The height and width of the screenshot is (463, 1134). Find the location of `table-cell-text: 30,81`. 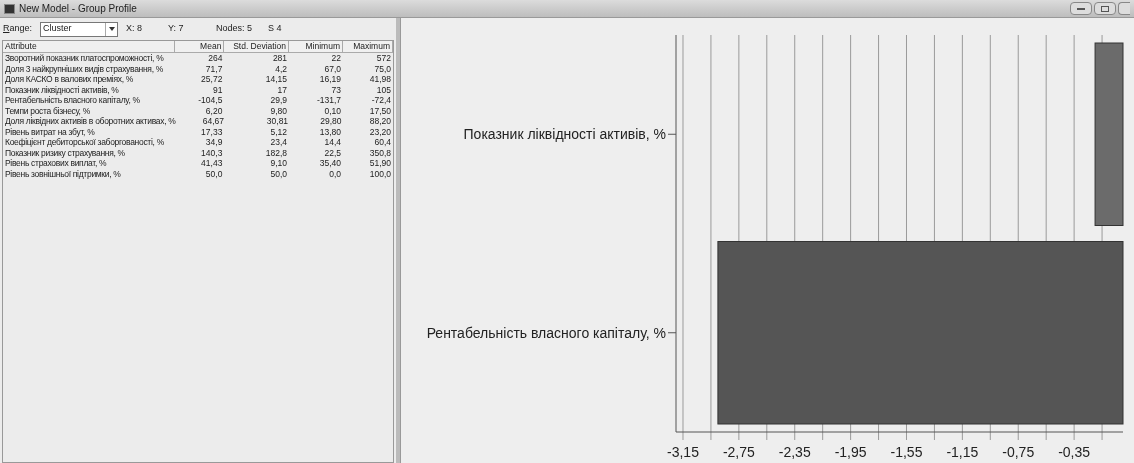

table-cell-text: 30,81 is located at coordinates (277, 121).